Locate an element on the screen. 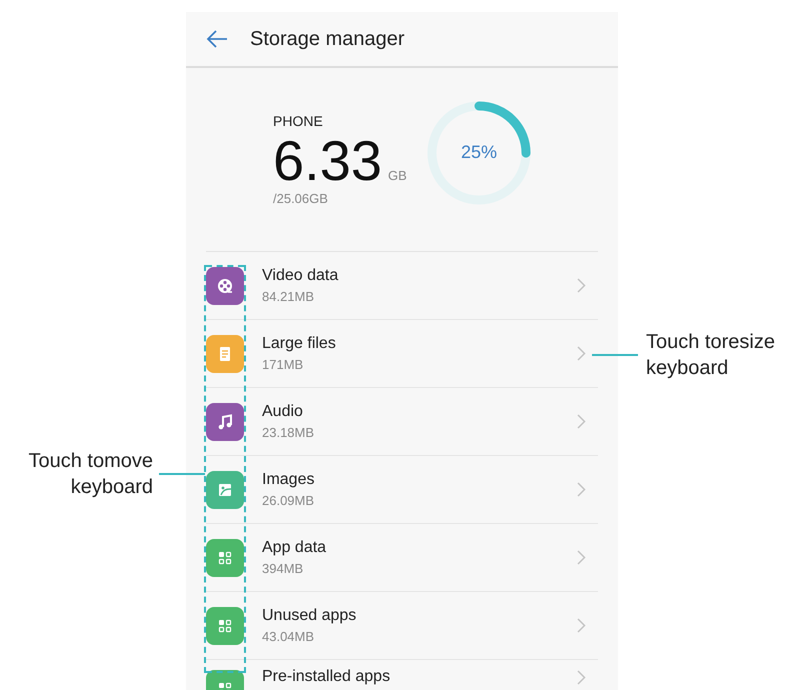  total-capacity: /25.06GB is located at coordinates (301, 198).